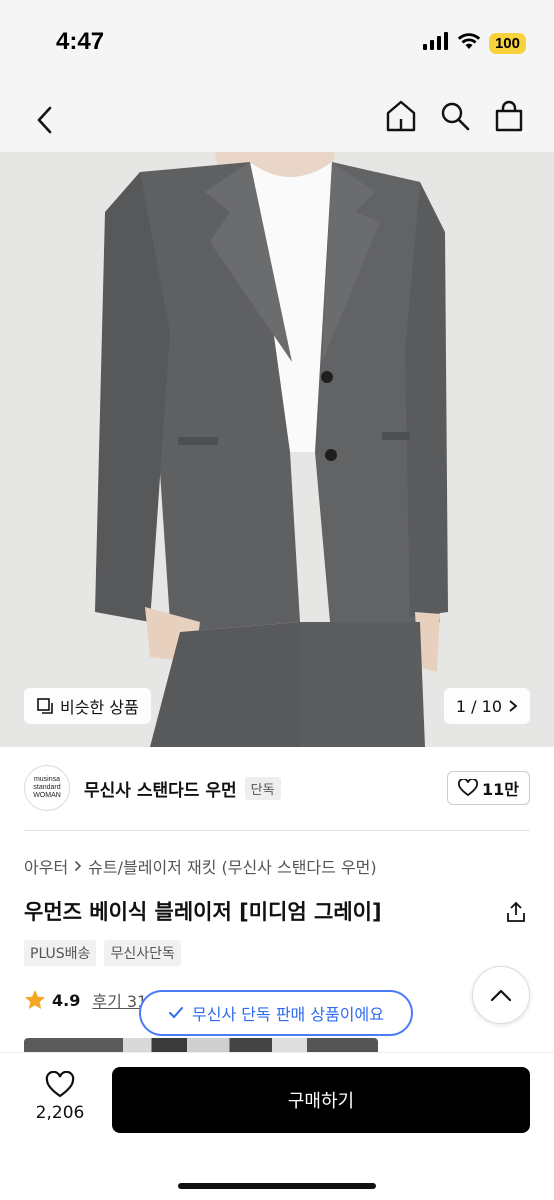 The width and height of the screenshot is (554, 1200). What do you see at coordinates (201, 1045) in the screenshot?
I see `review-thumbnails` at bounding box center [201, 1045].